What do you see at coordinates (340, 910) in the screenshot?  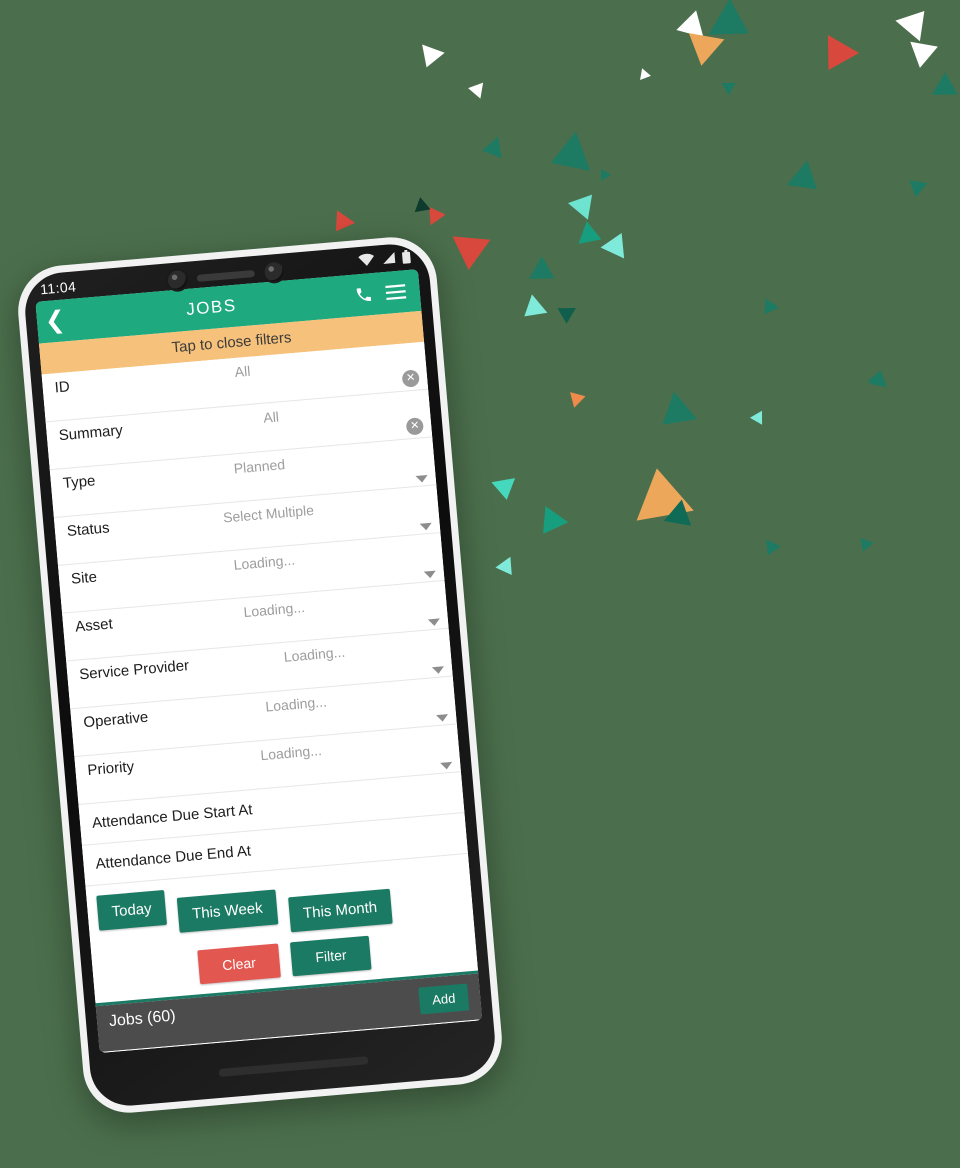 I see `quick-range-button: This Month` at bounding box center [340, 910].